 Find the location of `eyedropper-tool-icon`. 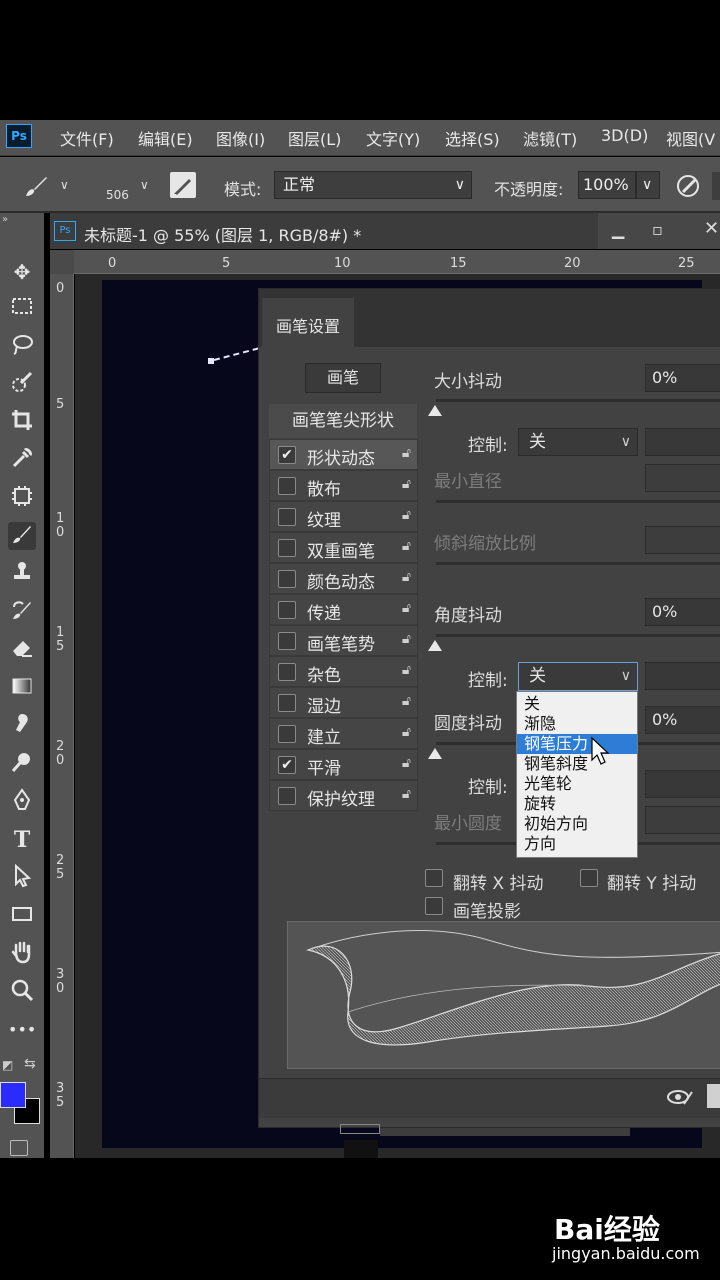

eyedropper-tool-icon is located at coordinates (22, 460).